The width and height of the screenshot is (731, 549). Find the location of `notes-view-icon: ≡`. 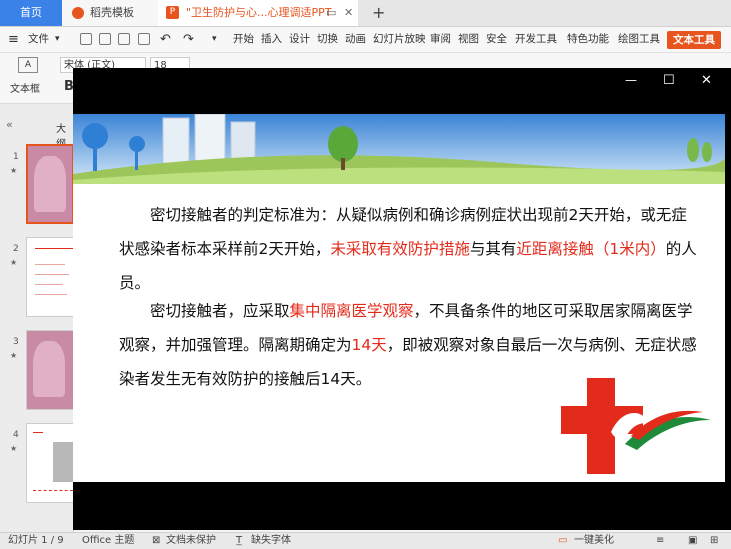

notes-view-icon: ≡ is located at coordinates (660, 541).